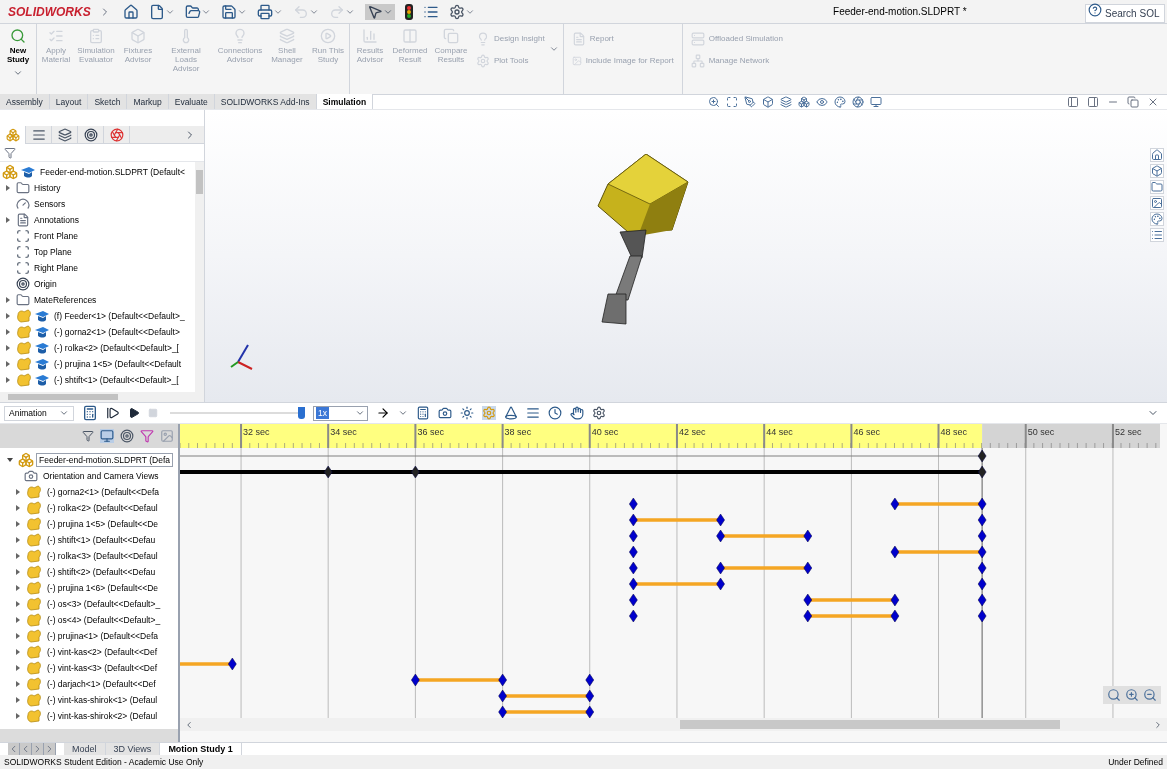 Image resolution: width=1167 pixels, height=769 pixels. Describe the element at coordinates (156, 11) in the screenshot. I see `new-file-icon` at that location.